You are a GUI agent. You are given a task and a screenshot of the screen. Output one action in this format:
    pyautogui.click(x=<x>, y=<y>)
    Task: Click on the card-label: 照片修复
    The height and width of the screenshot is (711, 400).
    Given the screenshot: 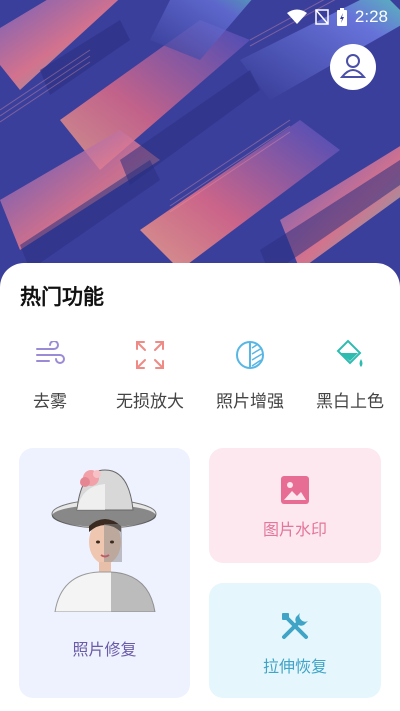 What is the action you would take?
    pyautogui.click(x=104, y=649)
    